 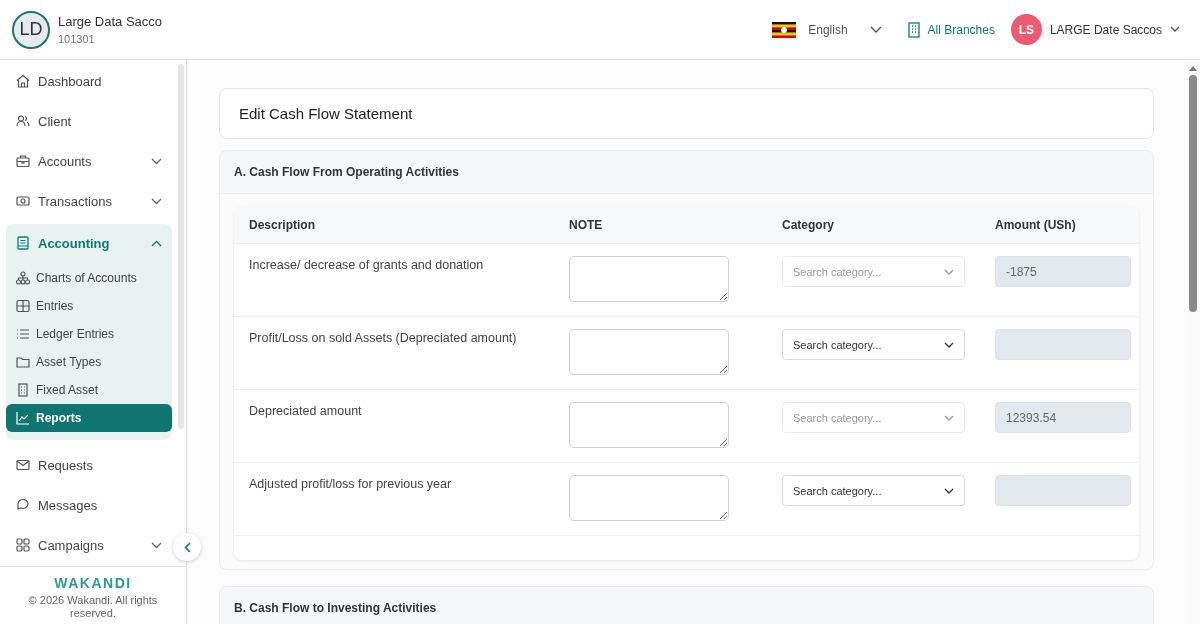 I want to click on table-icon, so click(x=23, y=306).